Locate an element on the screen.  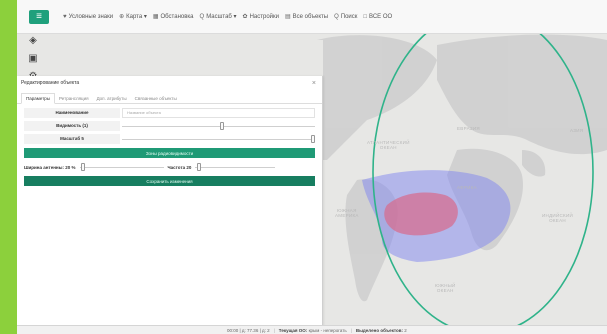
nav-all-oo: □ ВСЕ ОО is located at coordinates (377, 17).